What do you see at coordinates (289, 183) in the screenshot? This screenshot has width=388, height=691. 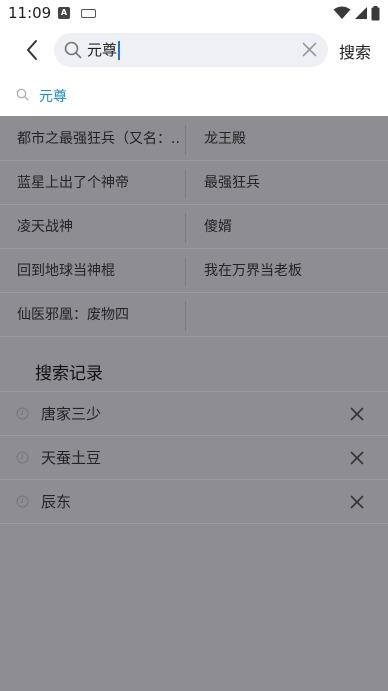 I see `hot-list-item: 最强狂兵` at bounding box center [289, 183].